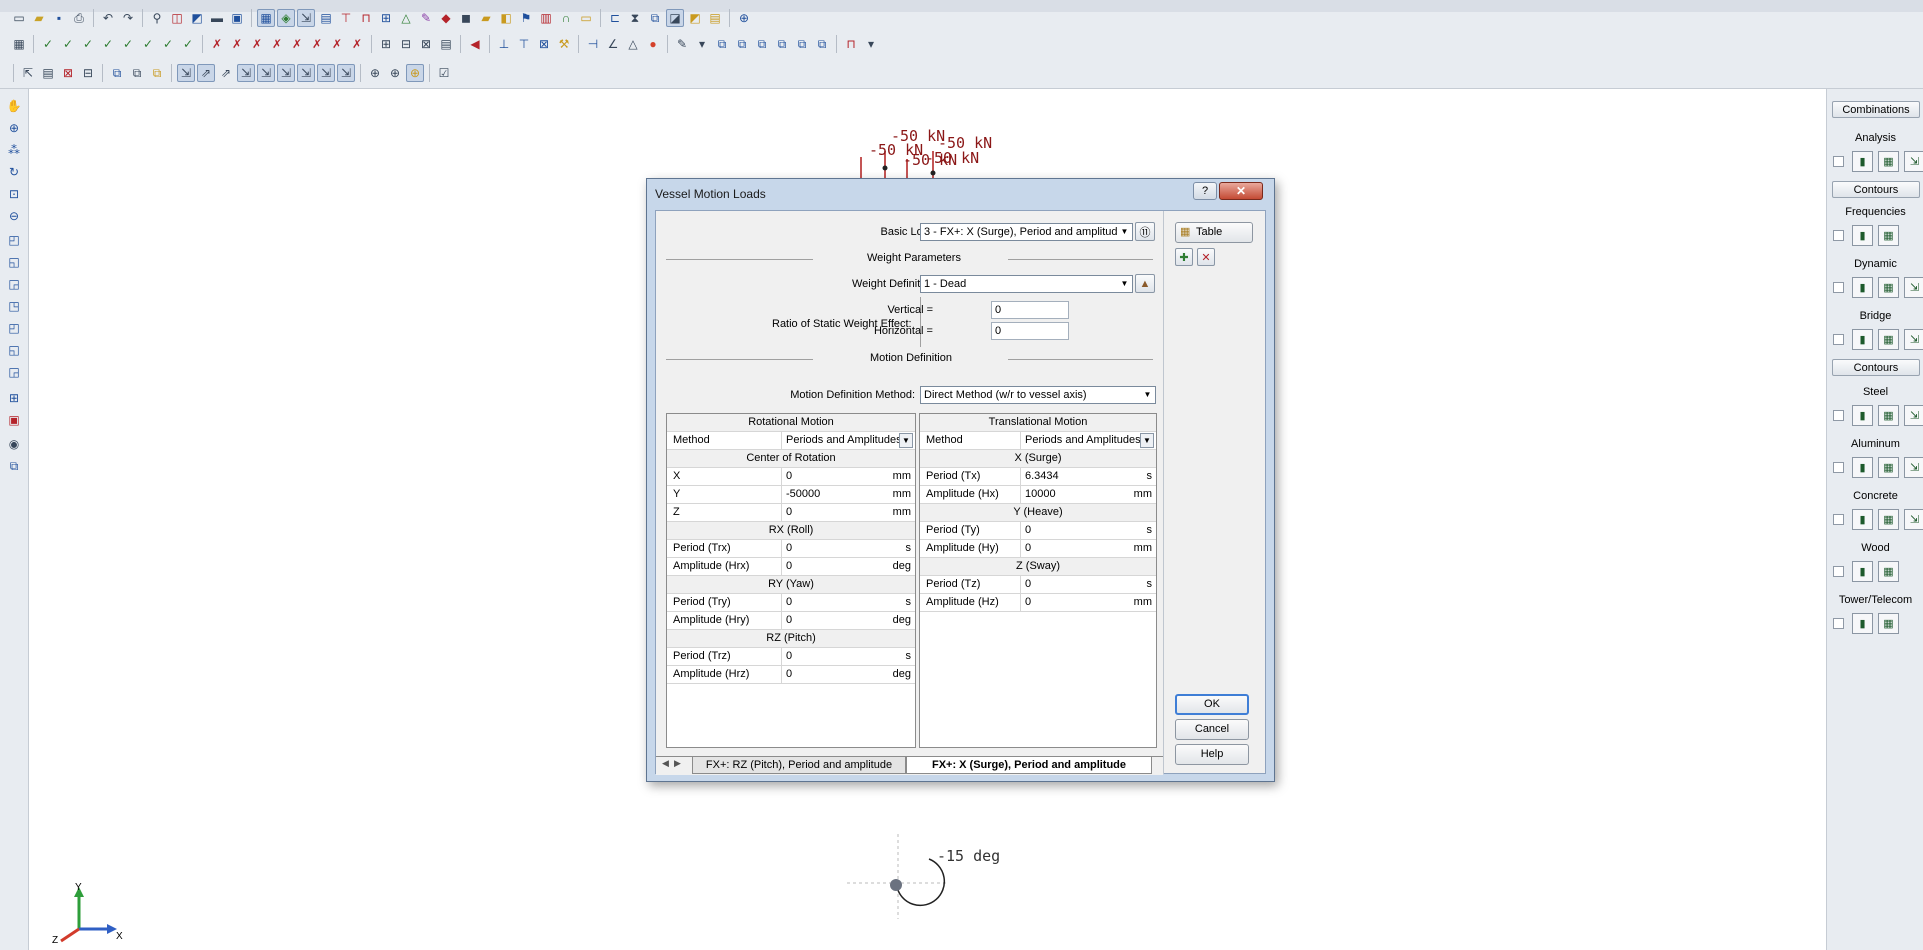  Describe the element at coordinates (306, 18) in the screenshot. I see `pointer-icon: ⇲` at that location.